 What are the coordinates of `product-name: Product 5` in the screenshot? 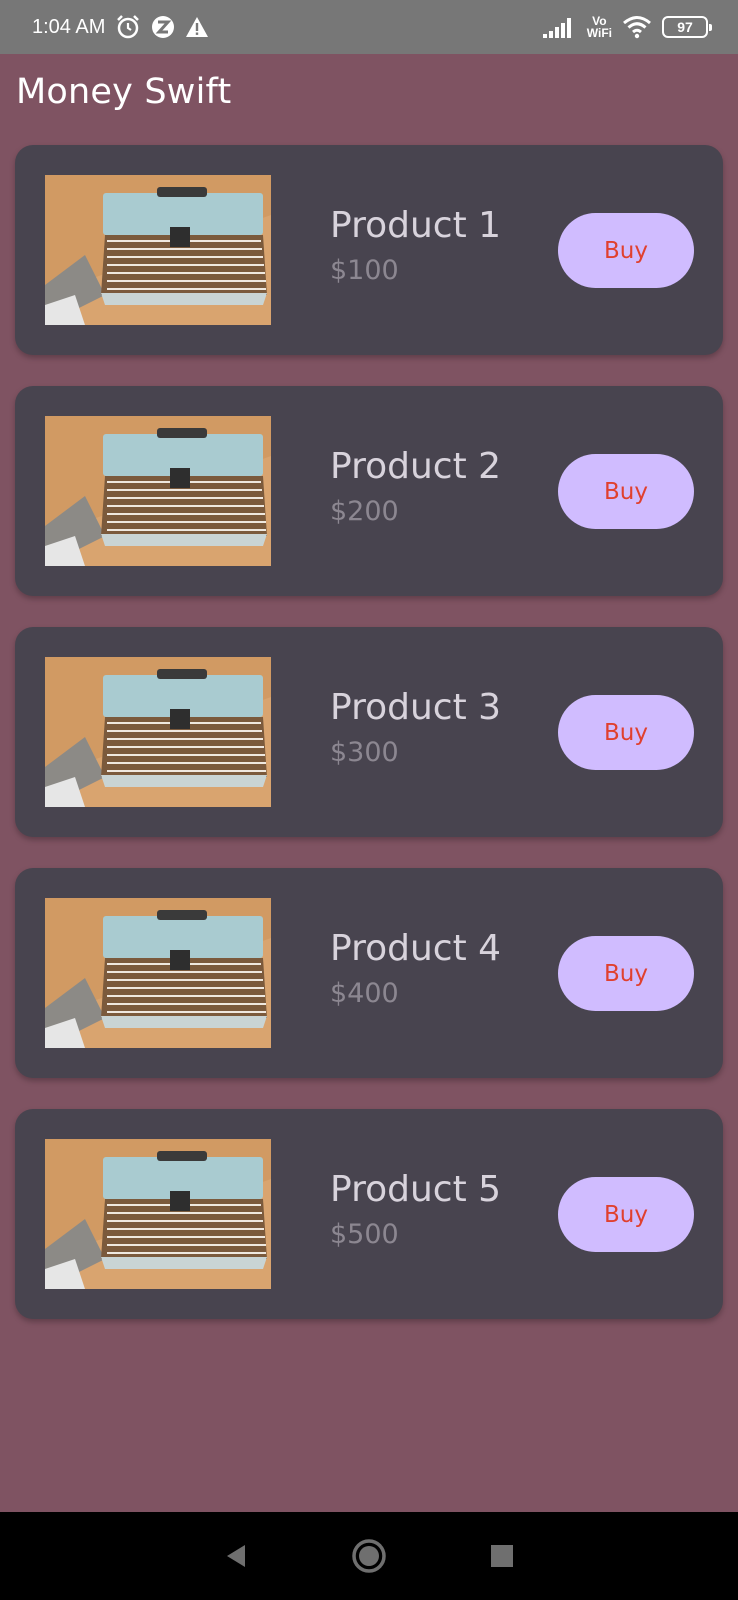 It's located at (416, 1189).